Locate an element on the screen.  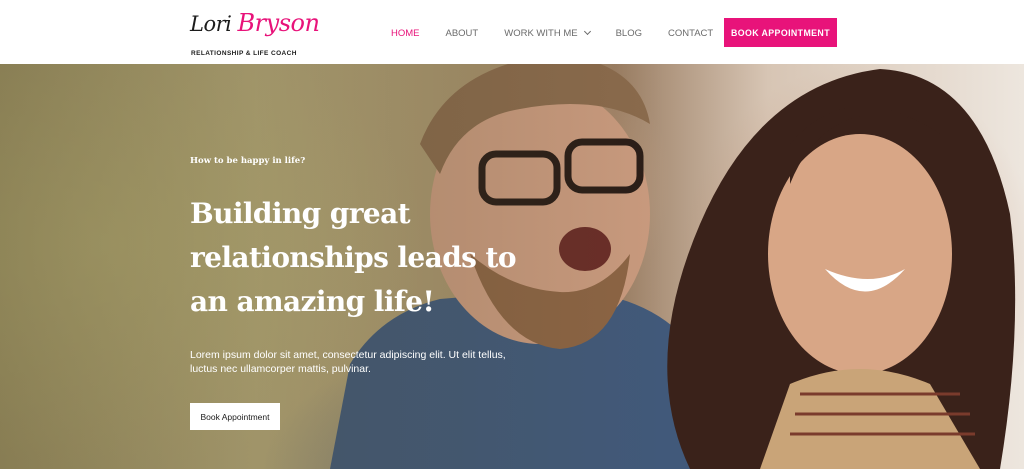
book-appointment-button: BOOK APPOINTMENT is located at coordinates (780, 32).